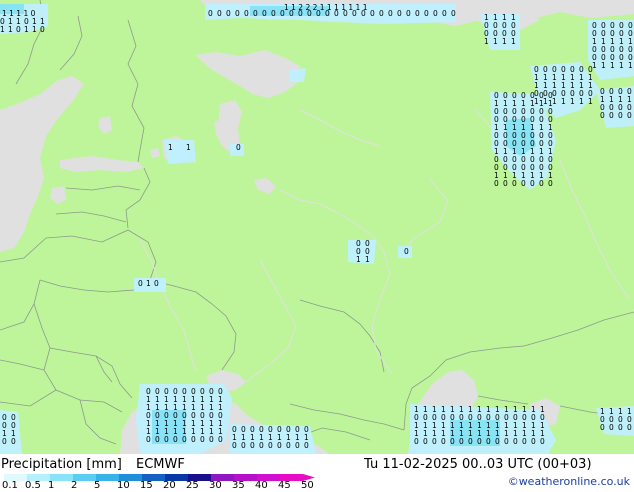 The height and width of the screenshot is (492, 634). Describe the element at coordinates (261, 485) in the screenshot. I see `legend-tick-label: 40` at that location.